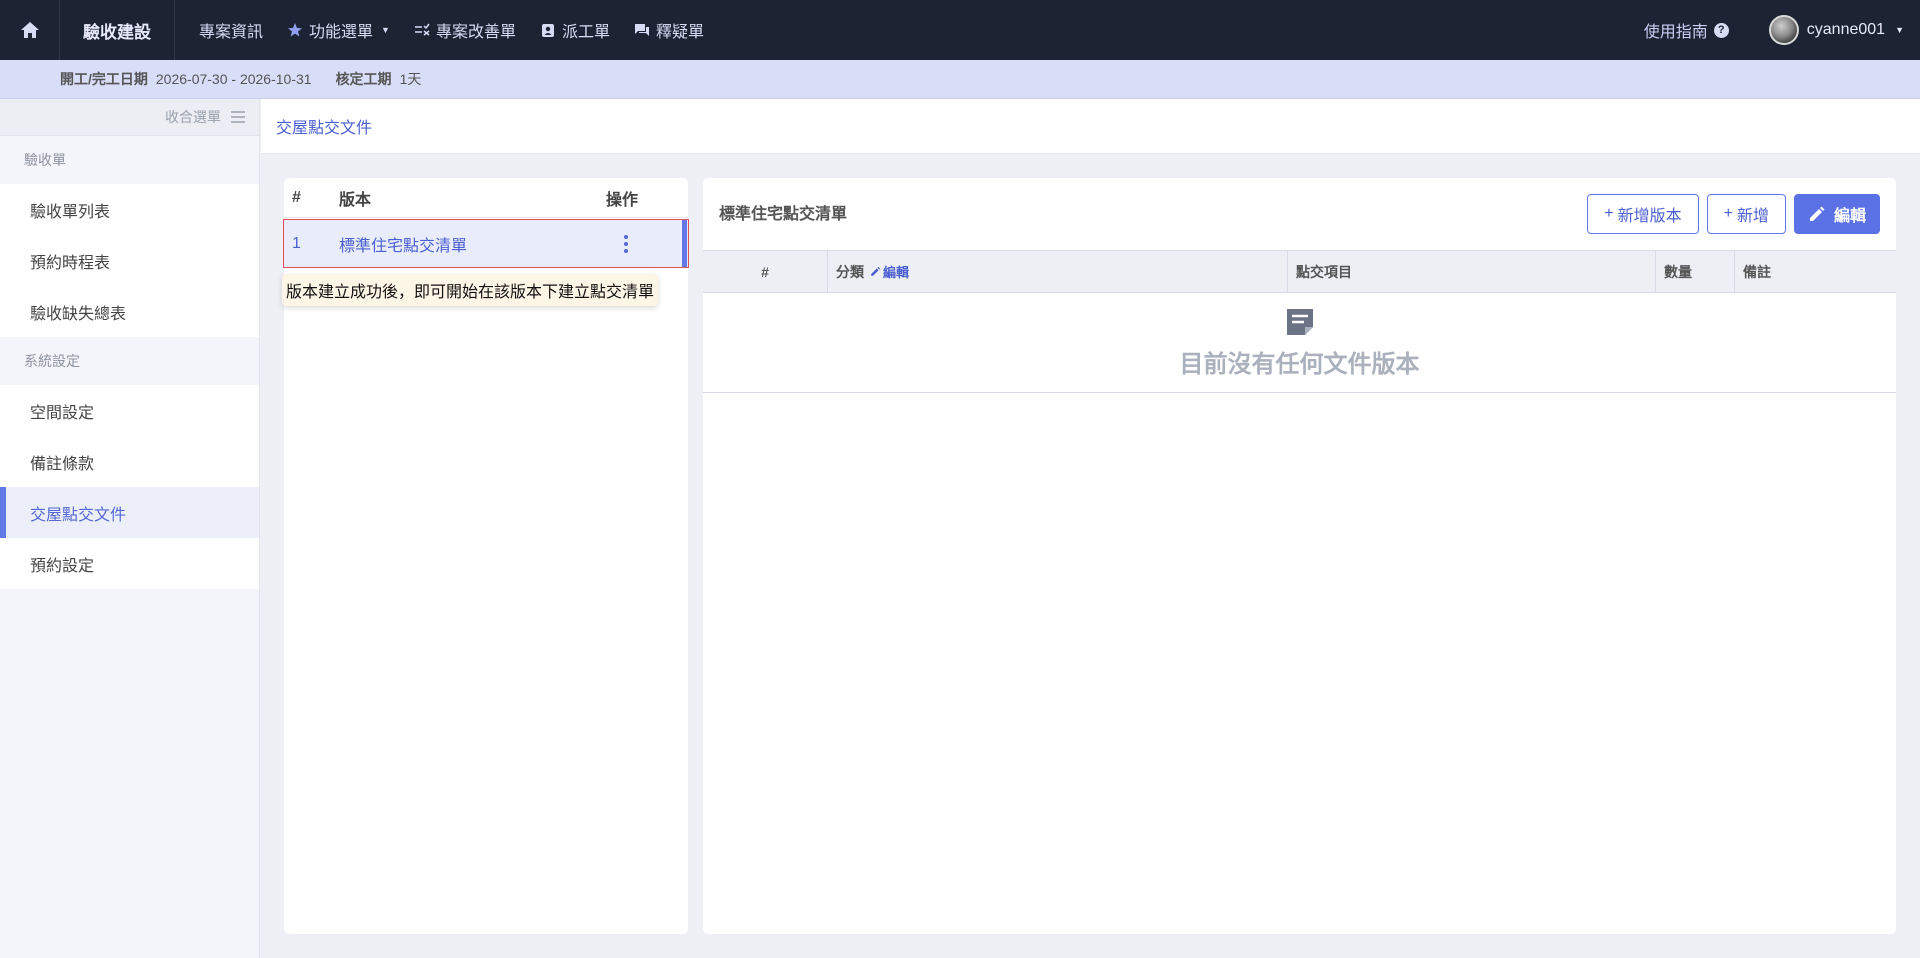  I want to click on add-version-button: + 新增版本, so click(1643, 214).